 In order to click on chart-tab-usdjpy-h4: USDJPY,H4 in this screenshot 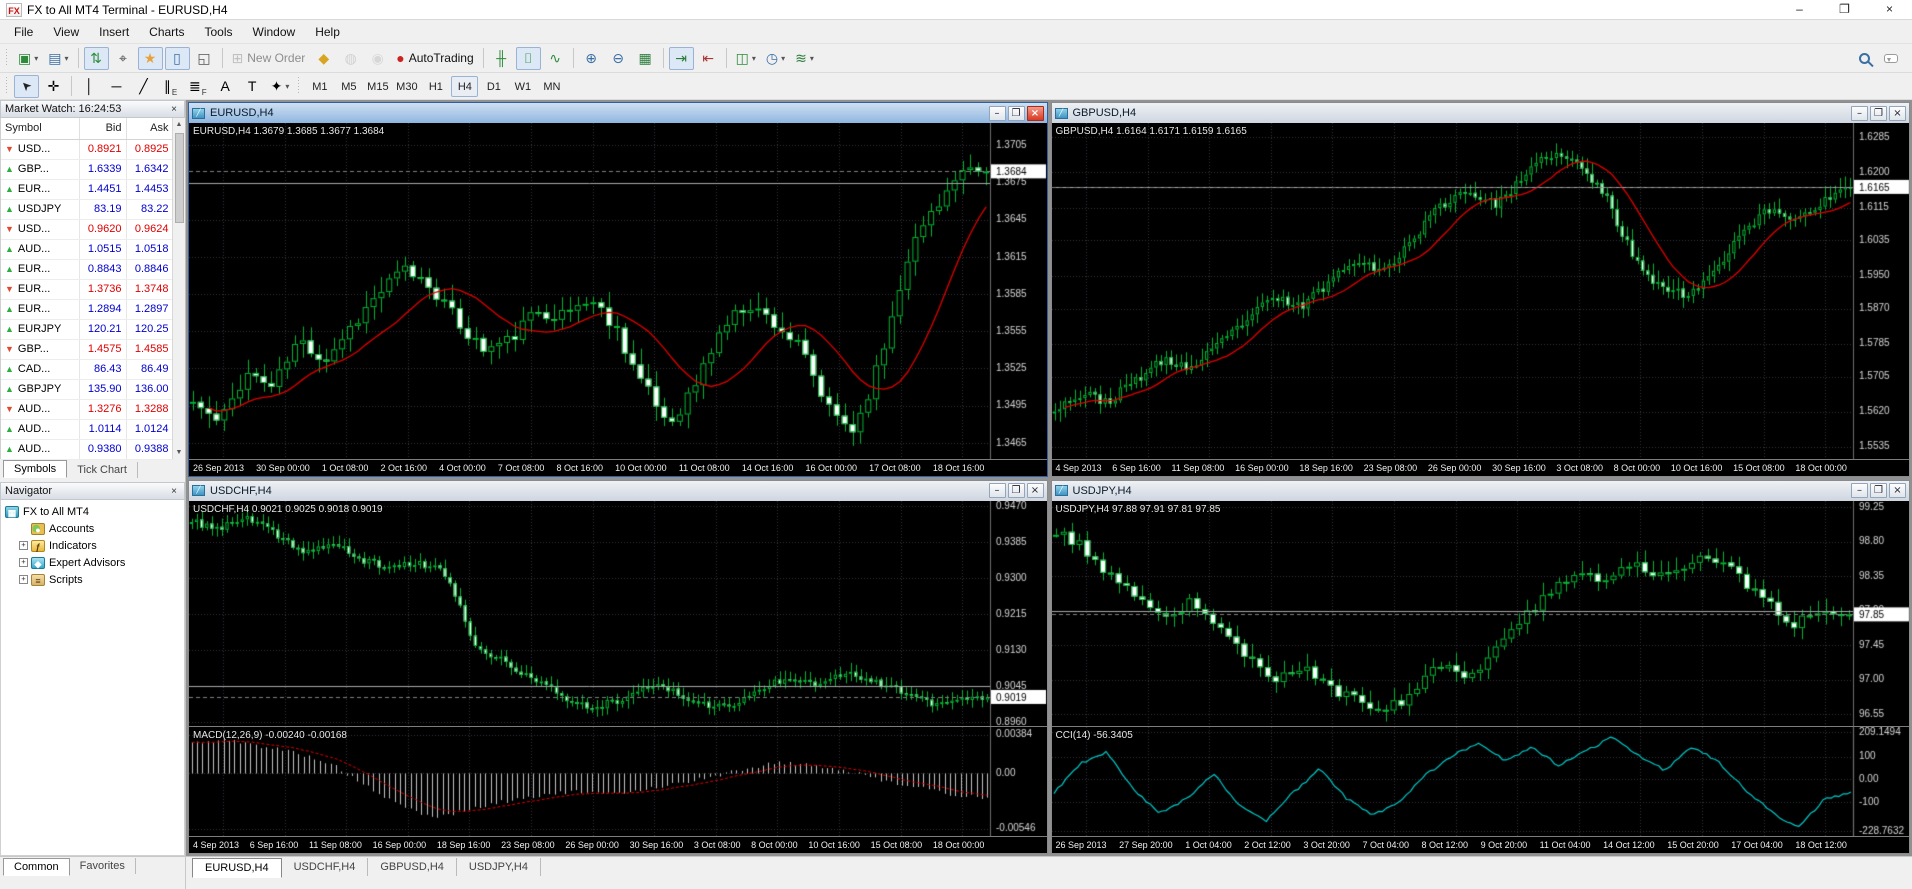, I will do `click(499, 867)`.